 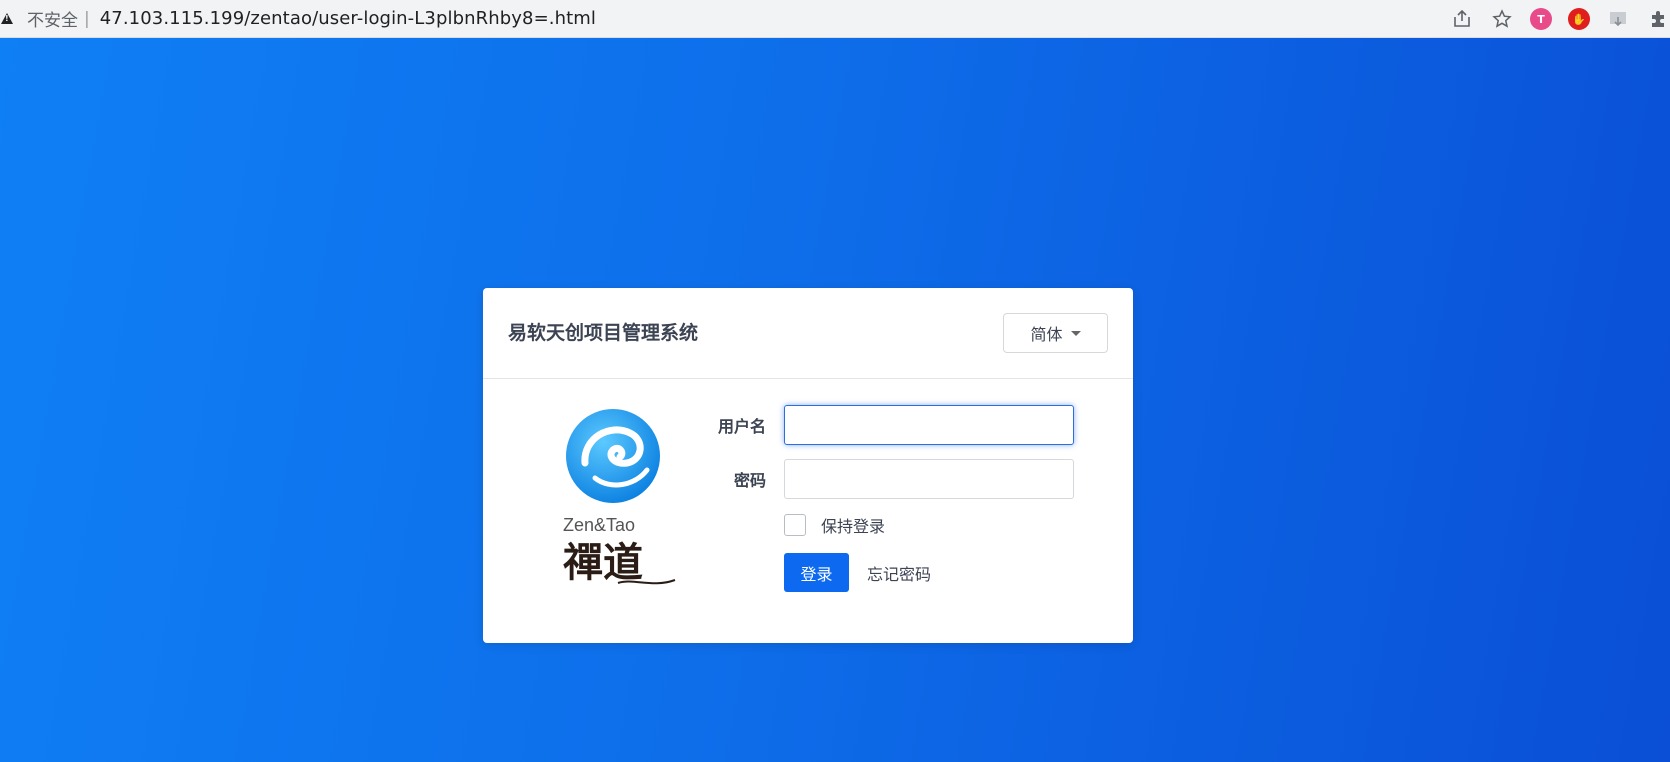 I want to click on password-row: 密码, so click(x=878, y=479).